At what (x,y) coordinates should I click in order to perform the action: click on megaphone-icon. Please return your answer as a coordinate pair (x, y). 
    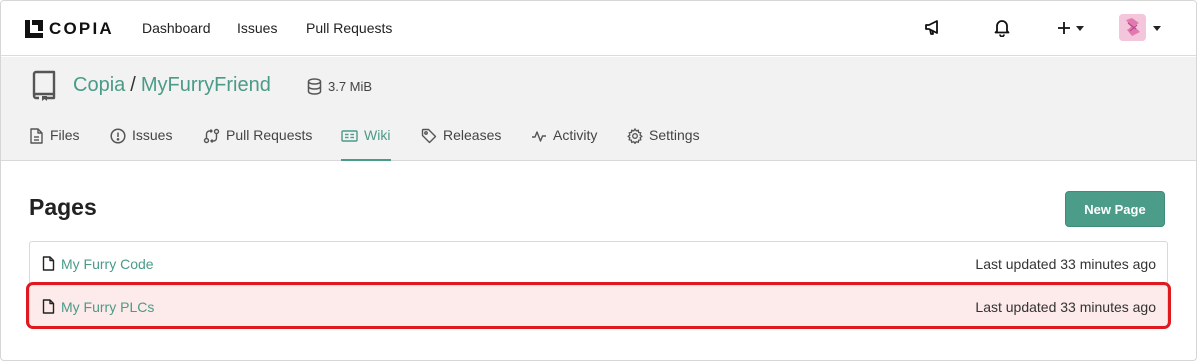
    Looking at the image, I should click on (933, 27).